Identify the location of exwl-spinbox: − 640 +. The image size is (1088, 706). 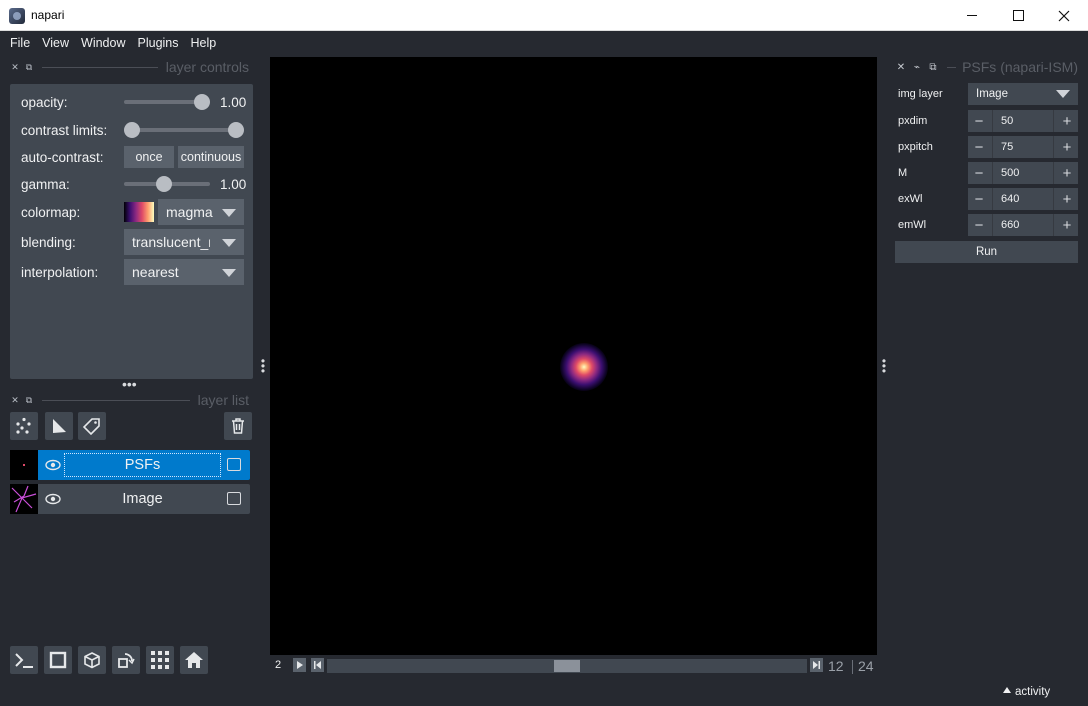
(1023, 199).